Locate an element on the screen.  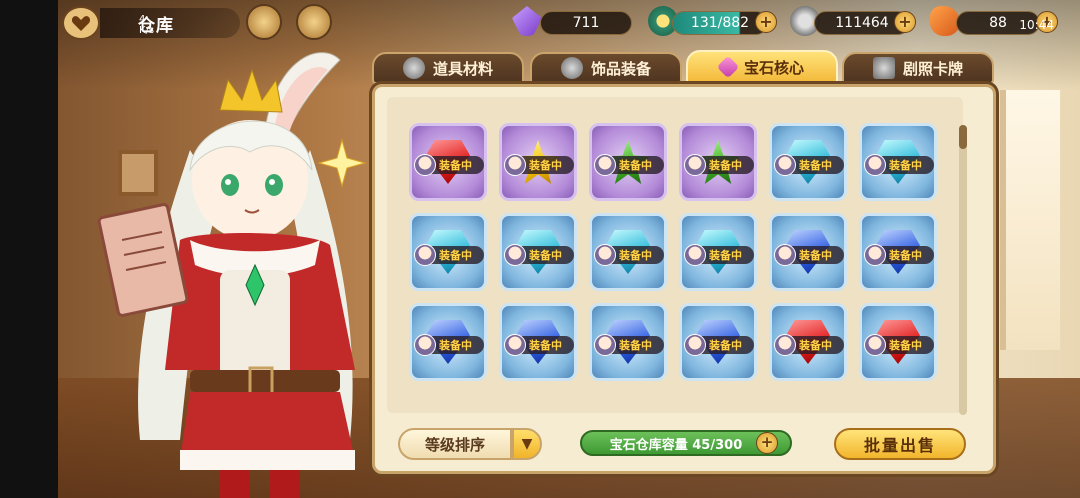
heart-back-icon is located at coordinates (81, 23).